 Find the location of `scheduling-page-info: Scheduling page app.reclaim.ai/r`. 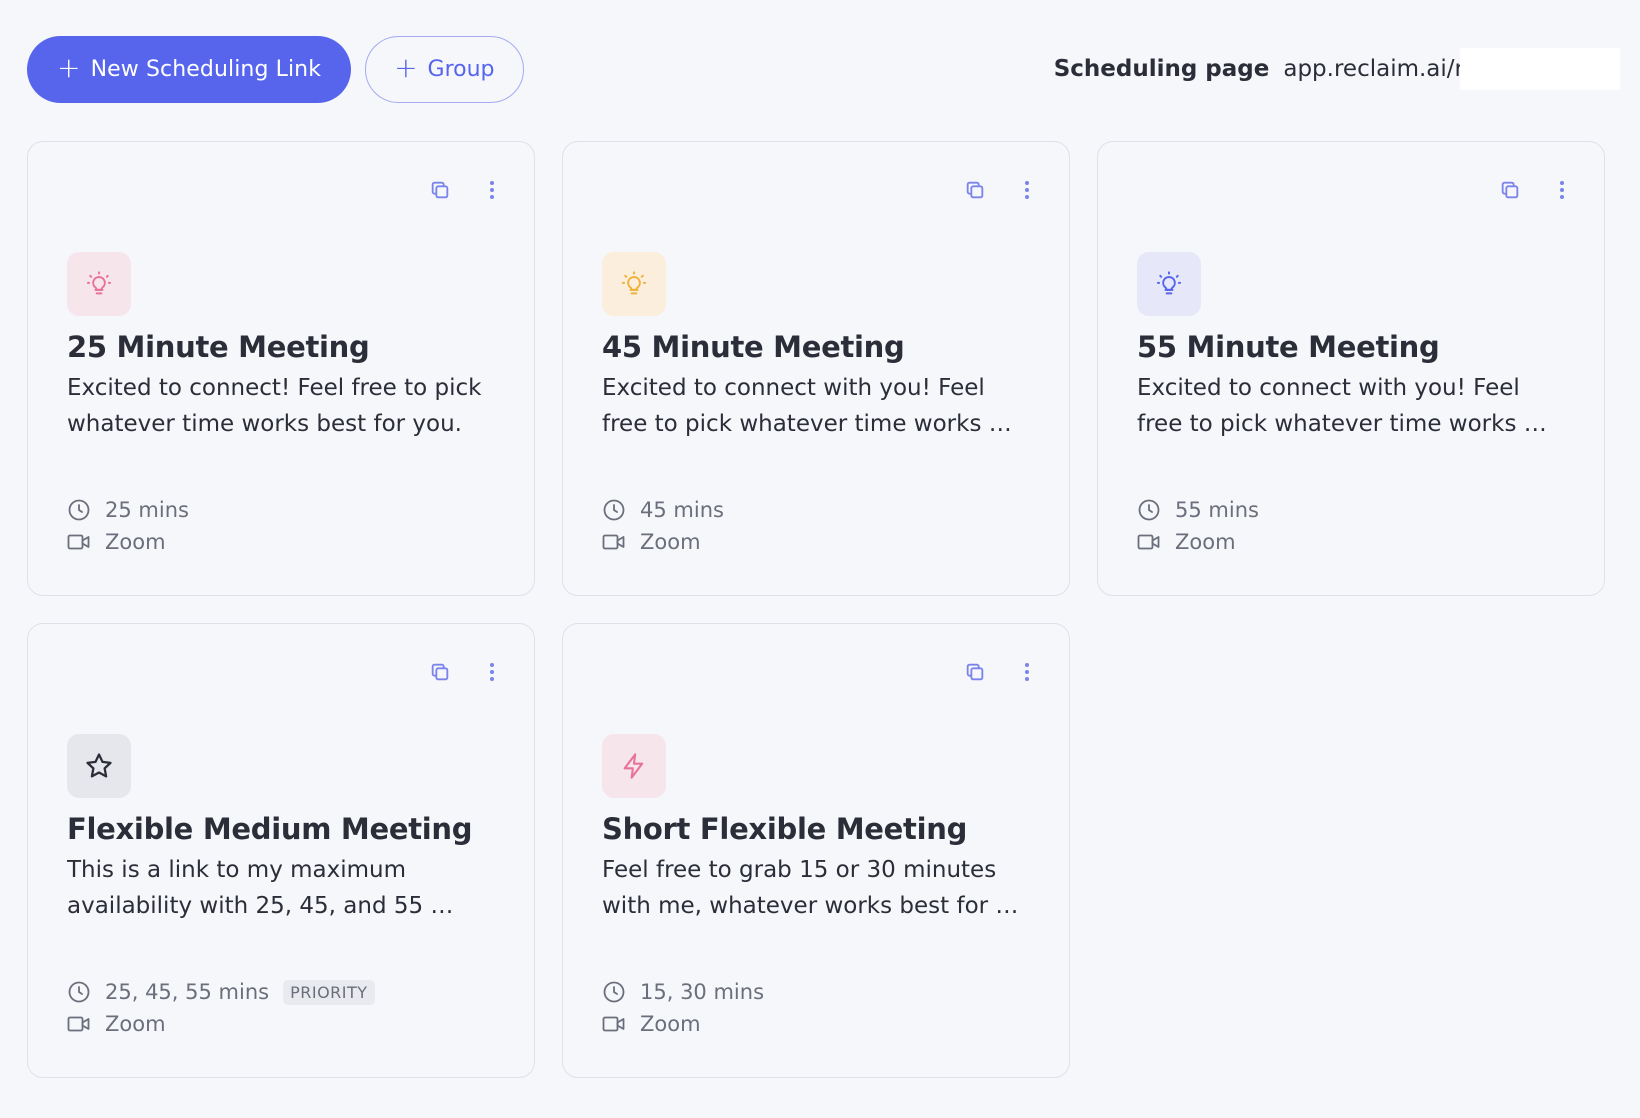

scheduling-page-info: Scheduling page app.reclaim.ai/r is located at coordinates (1337, 69).